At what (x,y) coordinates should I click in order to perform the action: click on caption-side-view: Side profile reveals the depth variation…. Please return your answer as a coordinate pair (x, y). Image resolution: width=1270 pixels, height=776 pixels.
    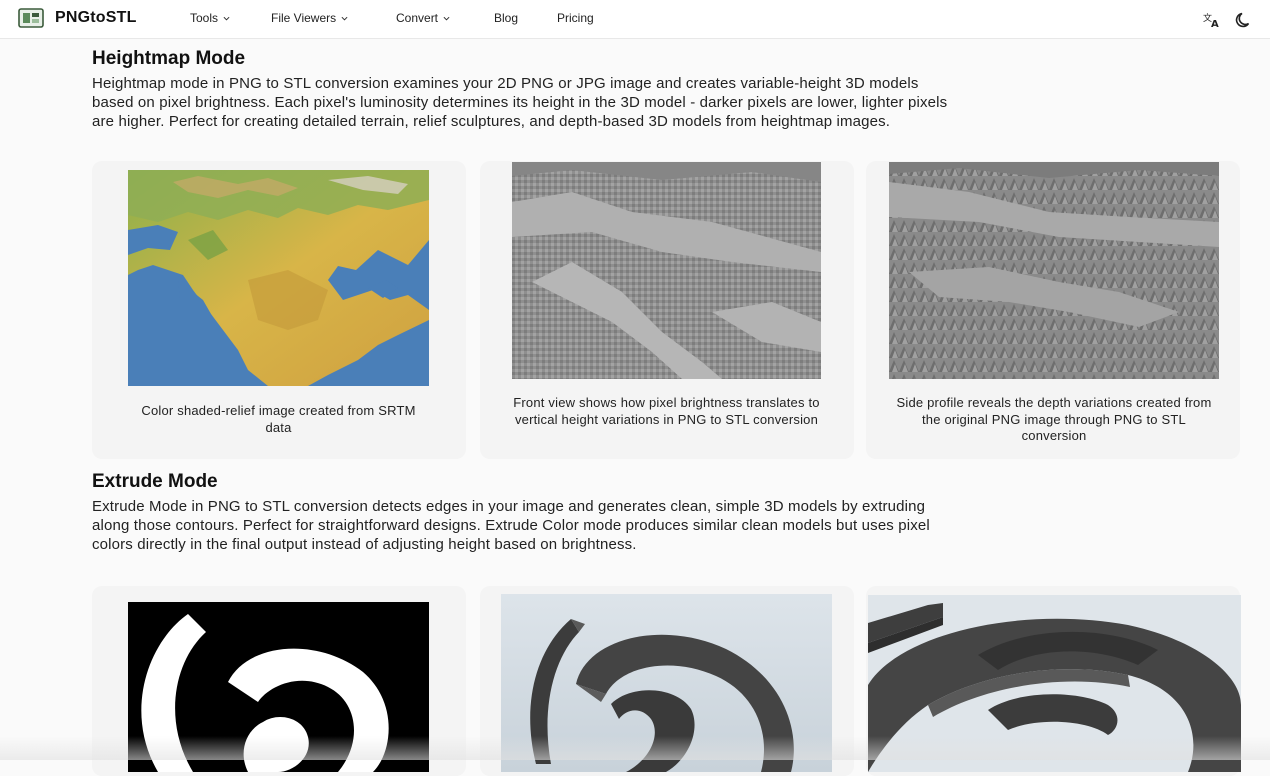
    Looking at the image, I should click on (1054, 420).